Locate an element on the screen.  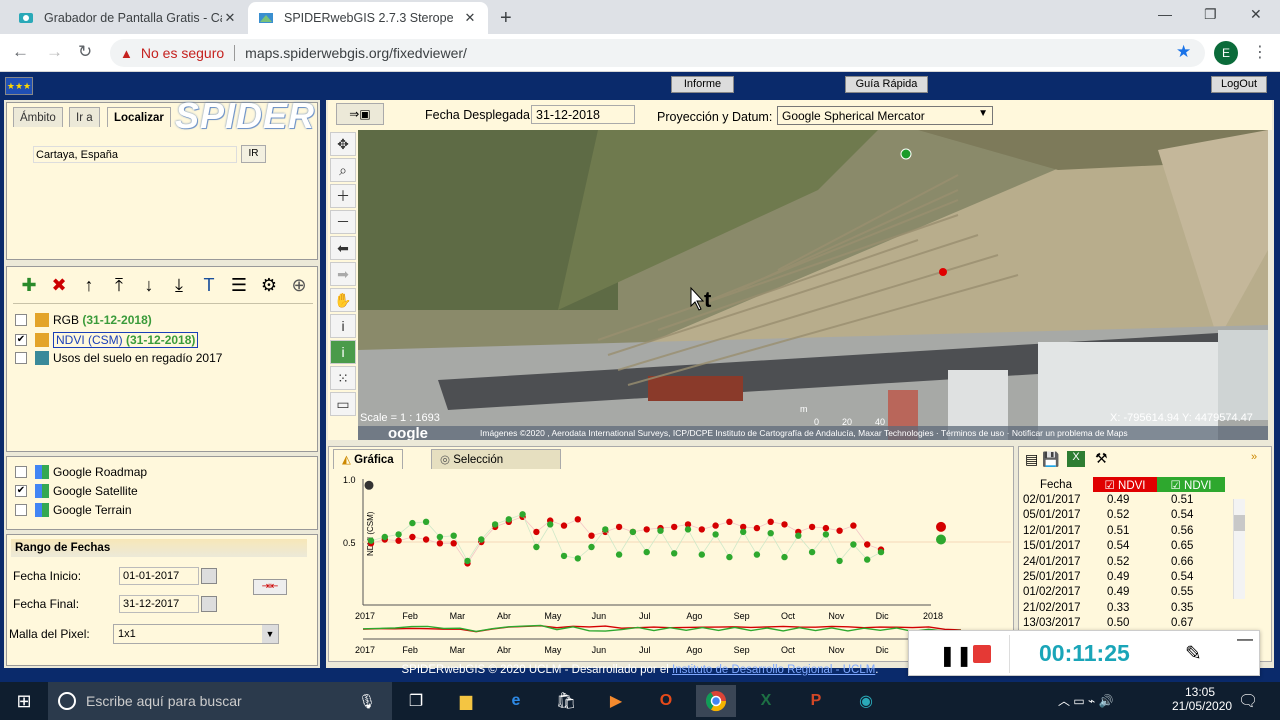
browser-menu-icon: ⋮ is located at coordinates (1260, 52).